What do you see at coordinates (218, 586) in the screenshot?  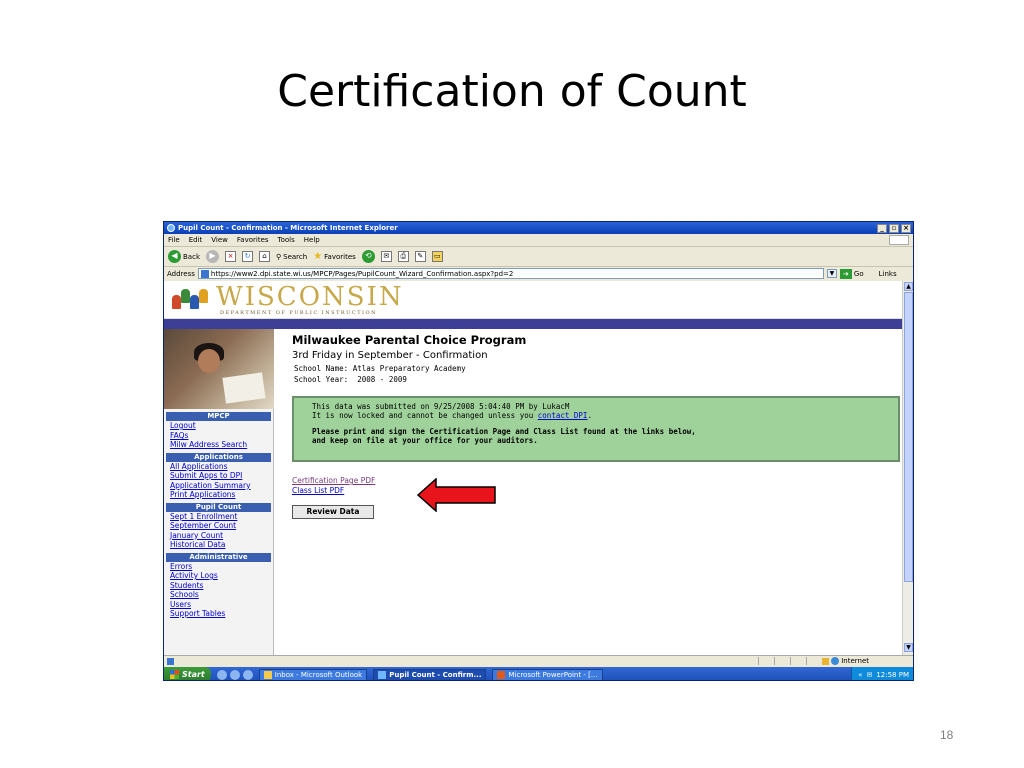 I see `sidebar-link-students: Students` at bounding box center [218, 586].